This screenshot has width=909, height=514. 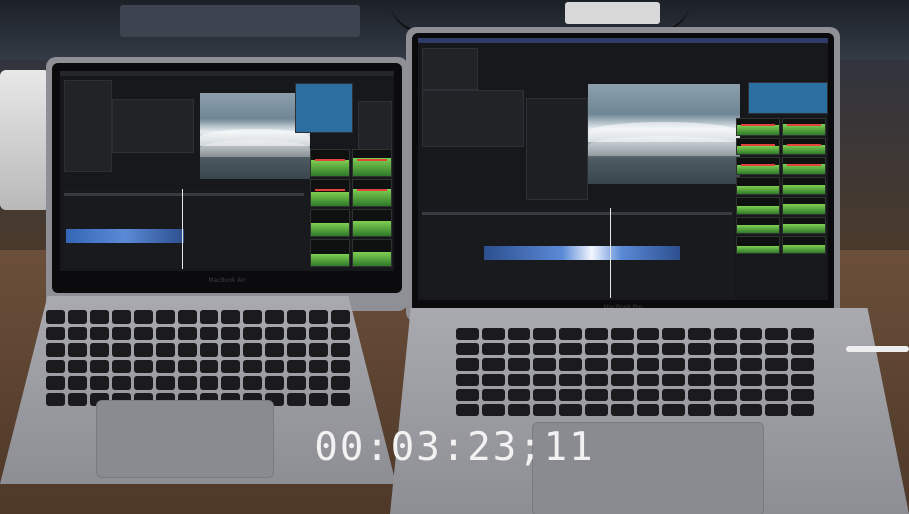 What do you see at coordinates (612, 13) in the screenshot?
I see `power-adapter` at bounding box center [612, 13].